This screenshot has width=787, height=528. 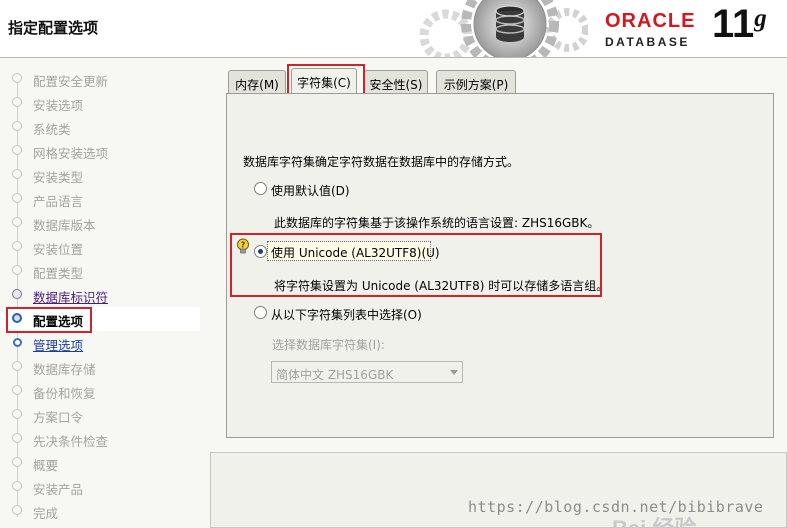 I want to click on list-charset-radio, so click(x=260, y=312).